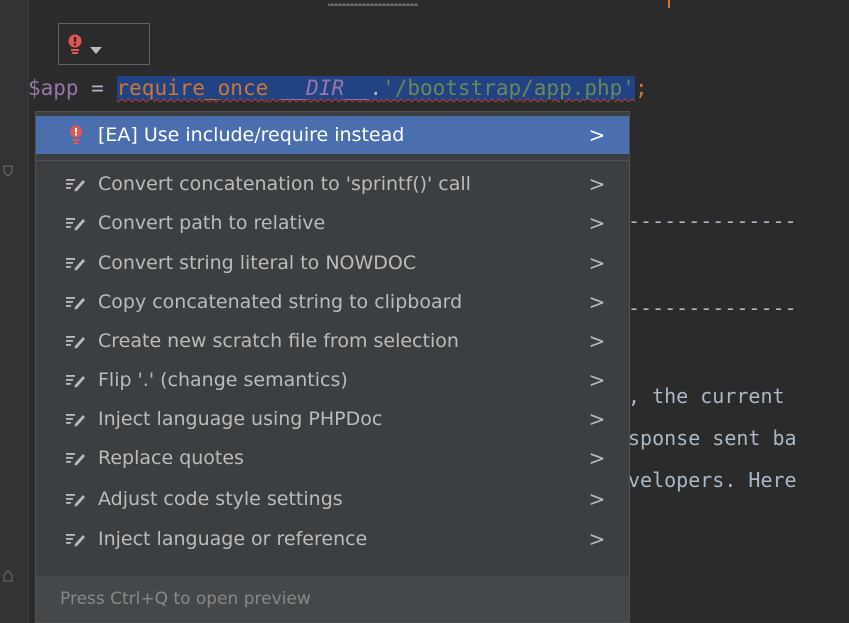 The height and width of the screenshot is (623, 849). I want to click on intention-bulb-button, so click(104, 44).